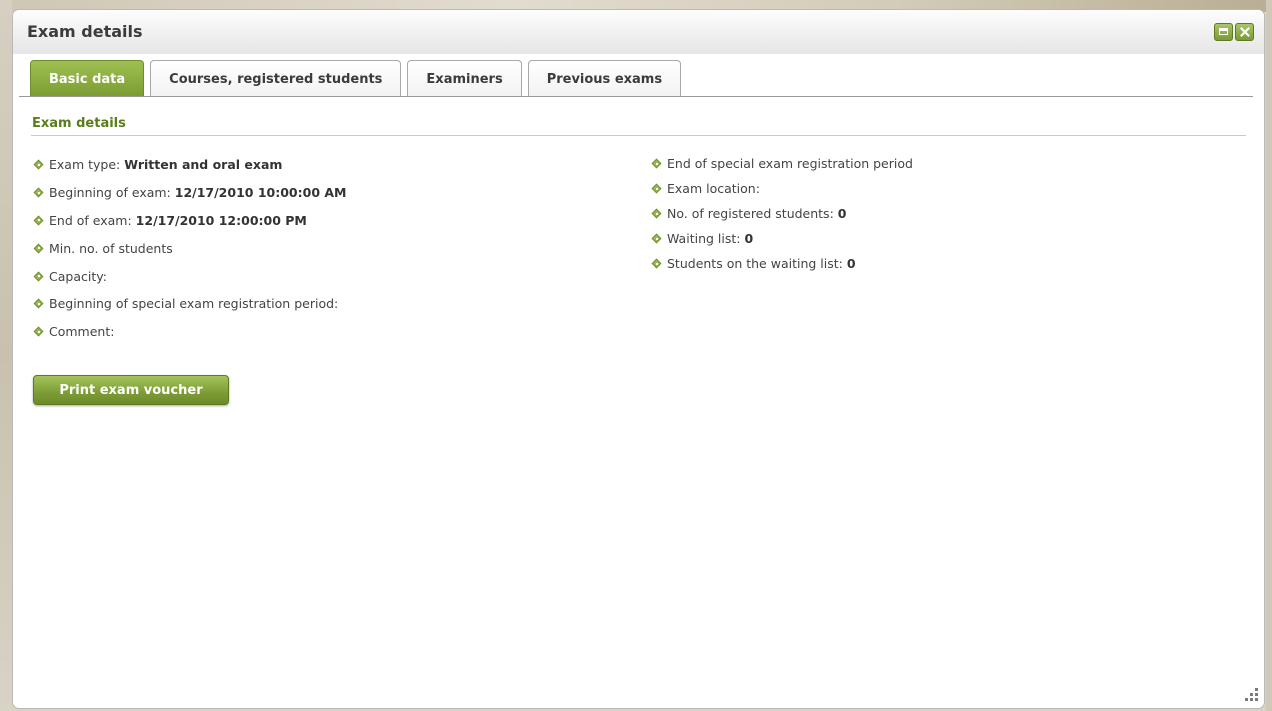 The width and height of the screenshot is (1272, 711). What do you see at coordinates (750, 213) in the screenshot?
I see `field-label: No. of registered students:` at bounding box center [750, 213].